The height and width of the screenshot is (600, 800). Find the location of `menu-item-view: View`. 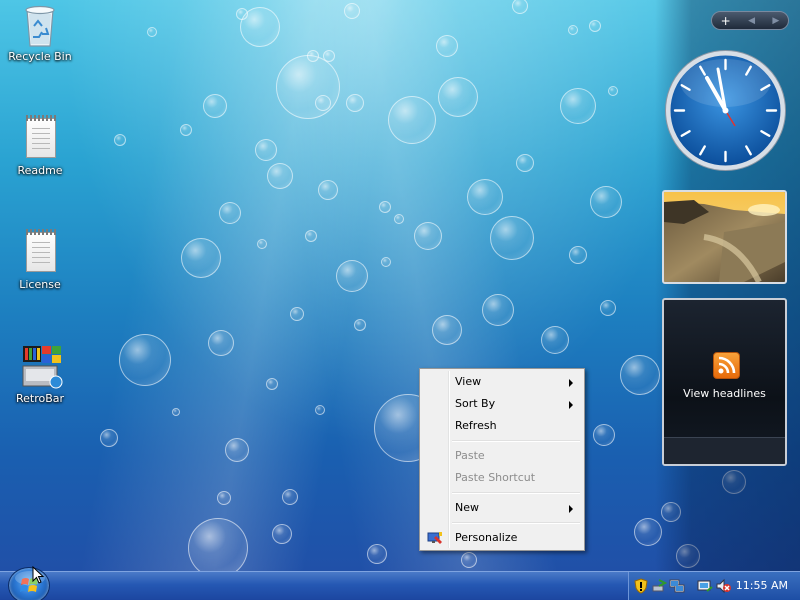

menu-item-view: View is located at coordinates (502, 382).